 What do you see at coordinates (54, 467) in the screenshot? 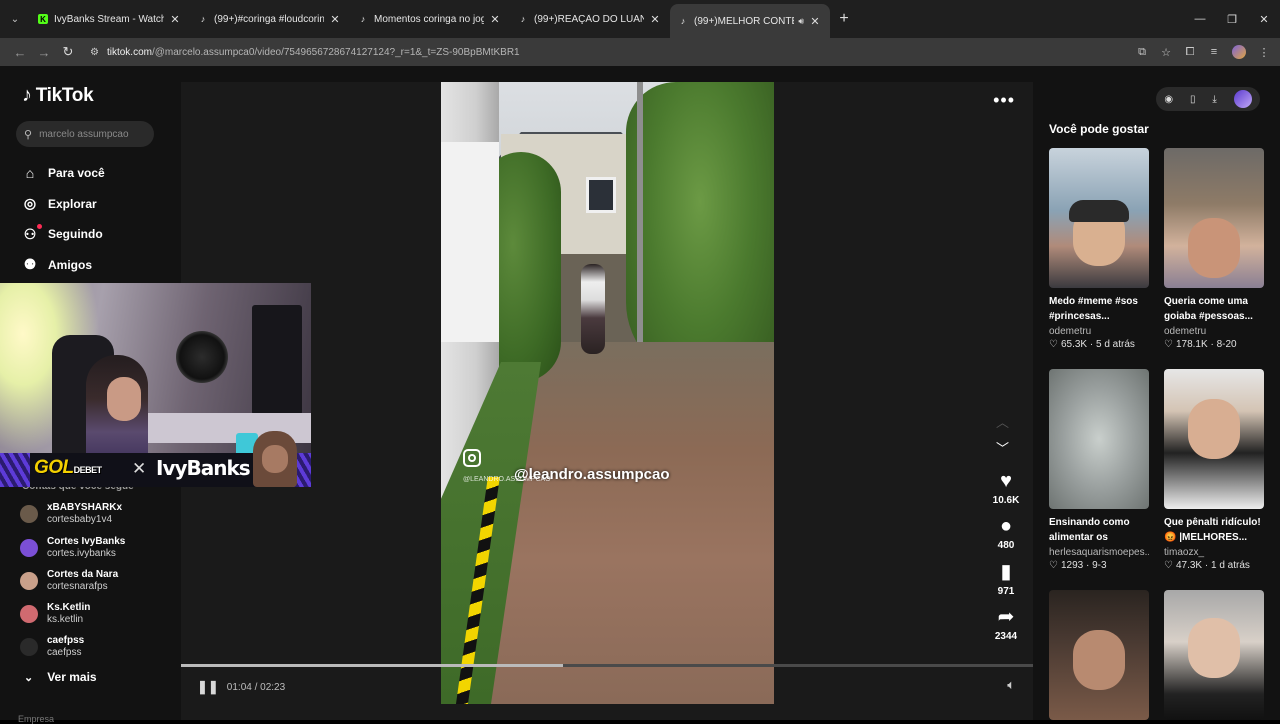
I see `sponsor-name: GOL` at bounding box center [54, 467].